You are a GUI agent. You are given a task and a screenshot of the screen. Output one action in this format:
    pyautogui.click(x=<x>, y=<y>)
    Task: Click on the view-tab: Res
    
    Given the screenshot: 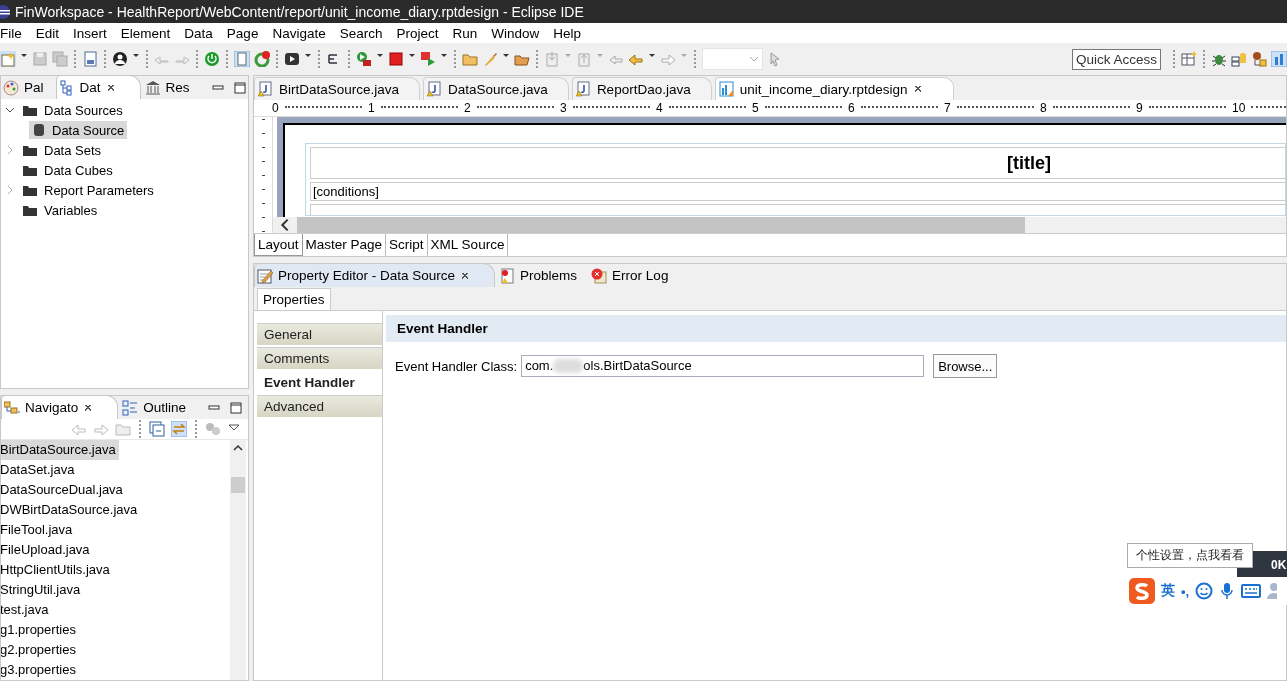 What is the action you would take?
    pyautogui.click(x=171, y=87)
    